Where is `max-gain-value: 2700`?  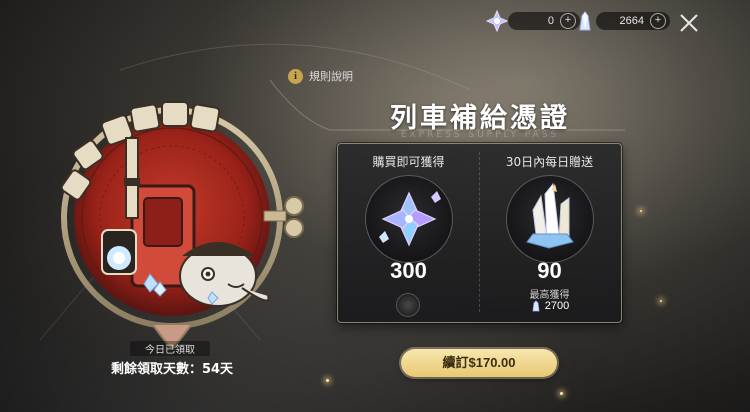 max-gain-value: 2700 is located at coordinates (549, 306).